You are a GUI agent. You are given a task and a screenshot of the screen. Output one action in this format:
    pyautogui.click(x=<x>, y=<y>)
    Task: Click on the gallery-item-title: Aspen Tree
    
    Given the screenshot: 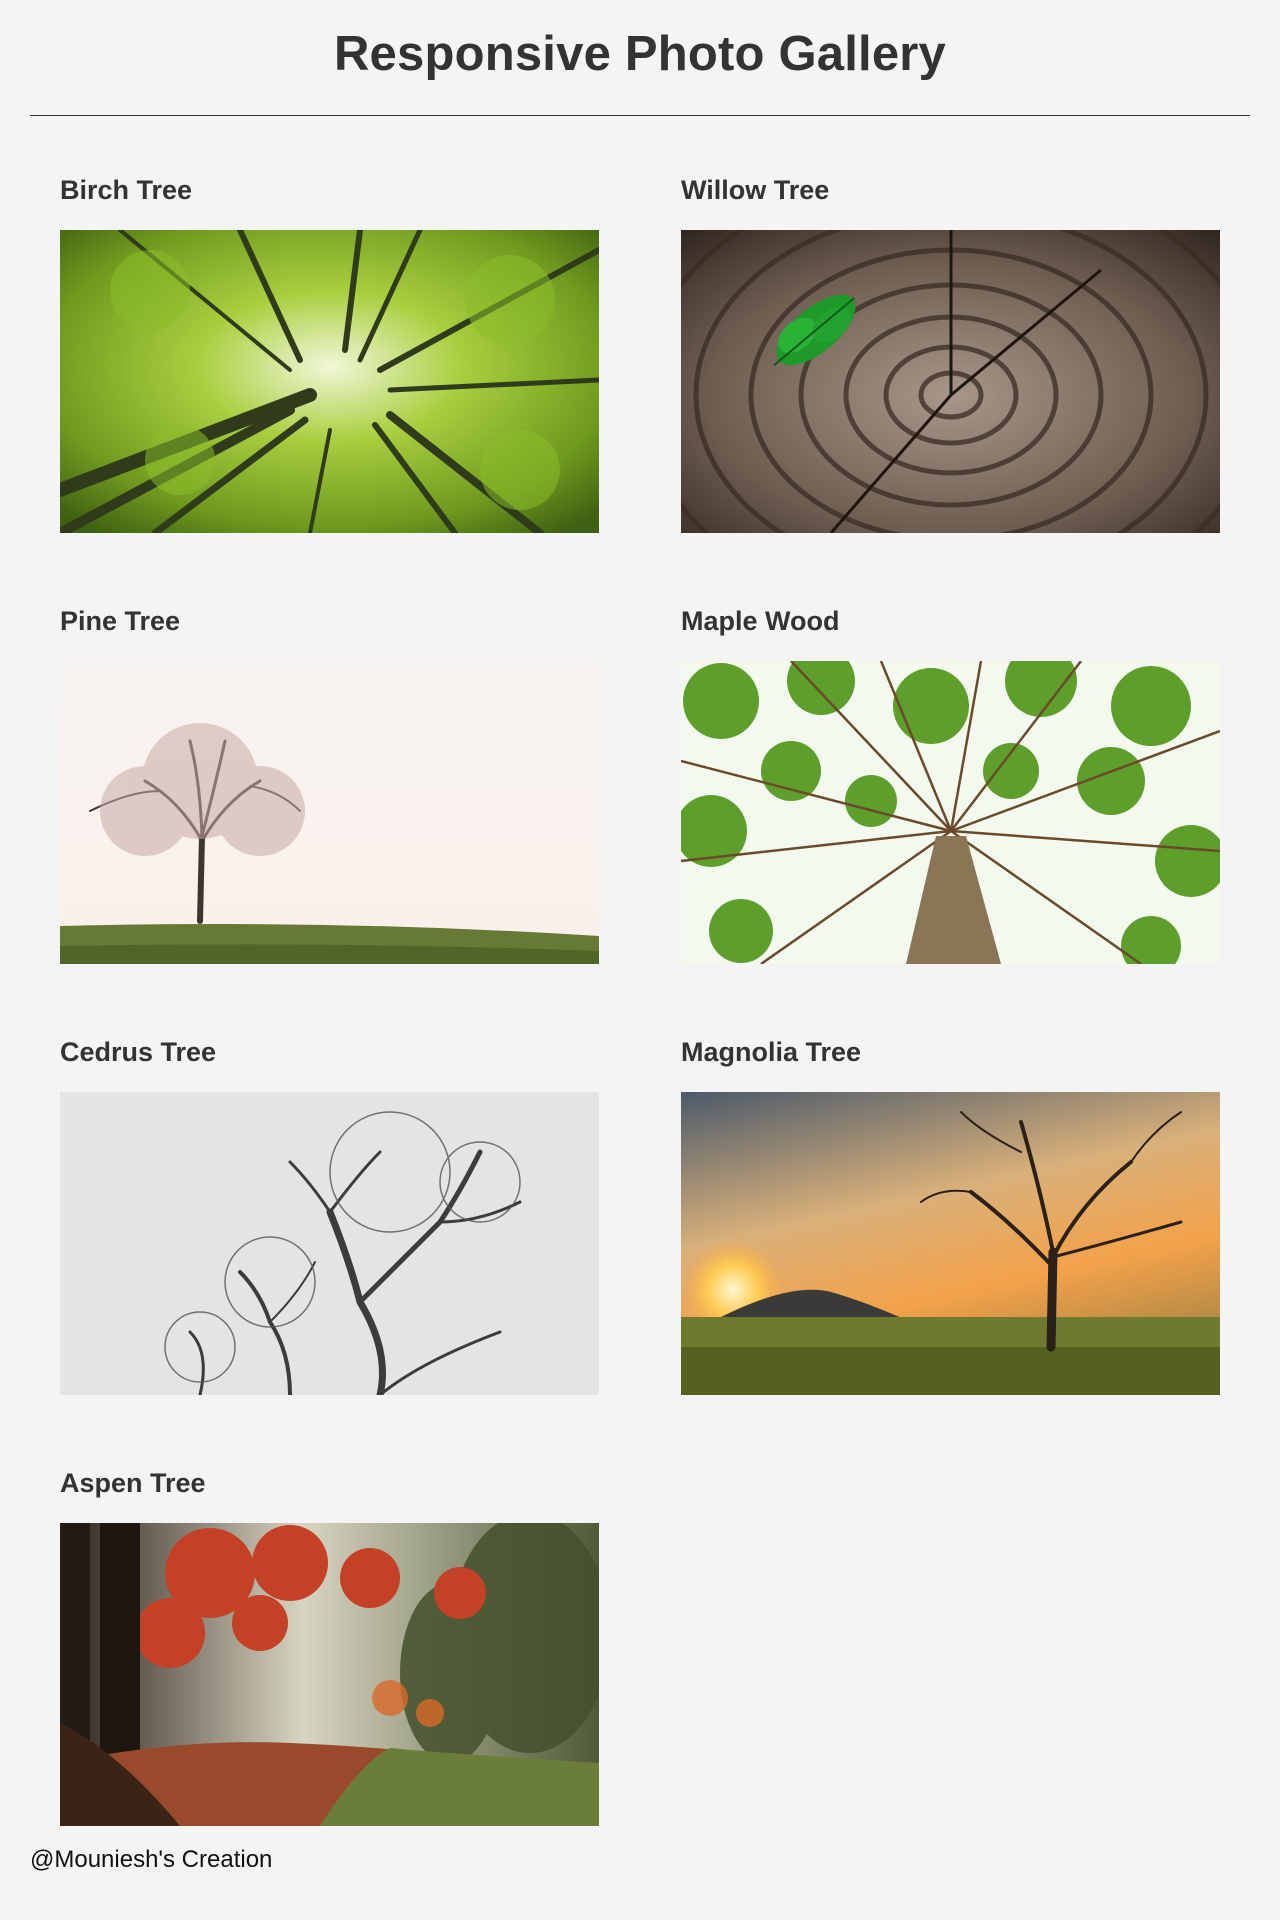 What is the action you would take?
    pyautogui.click(x=133, y=1483)
    